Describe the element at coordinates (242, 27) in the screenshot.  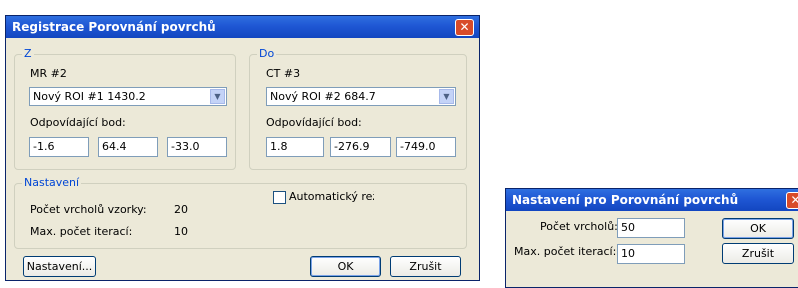
I see `title-bar: Registrace Porovnání povrchů ✕` at that location.